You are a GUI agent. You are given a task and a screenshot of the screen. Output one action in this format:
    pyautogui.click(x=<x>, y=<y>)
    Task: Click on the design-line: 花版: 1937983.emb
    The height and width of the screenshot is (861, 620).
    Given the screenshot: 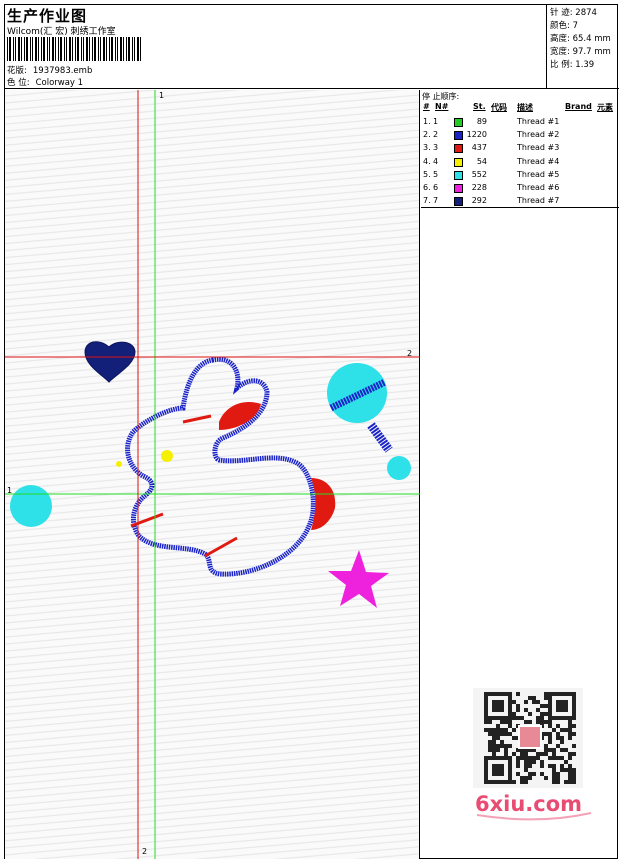 What is the action you would take?
    pyautogui.click(x=49, y=70)
    